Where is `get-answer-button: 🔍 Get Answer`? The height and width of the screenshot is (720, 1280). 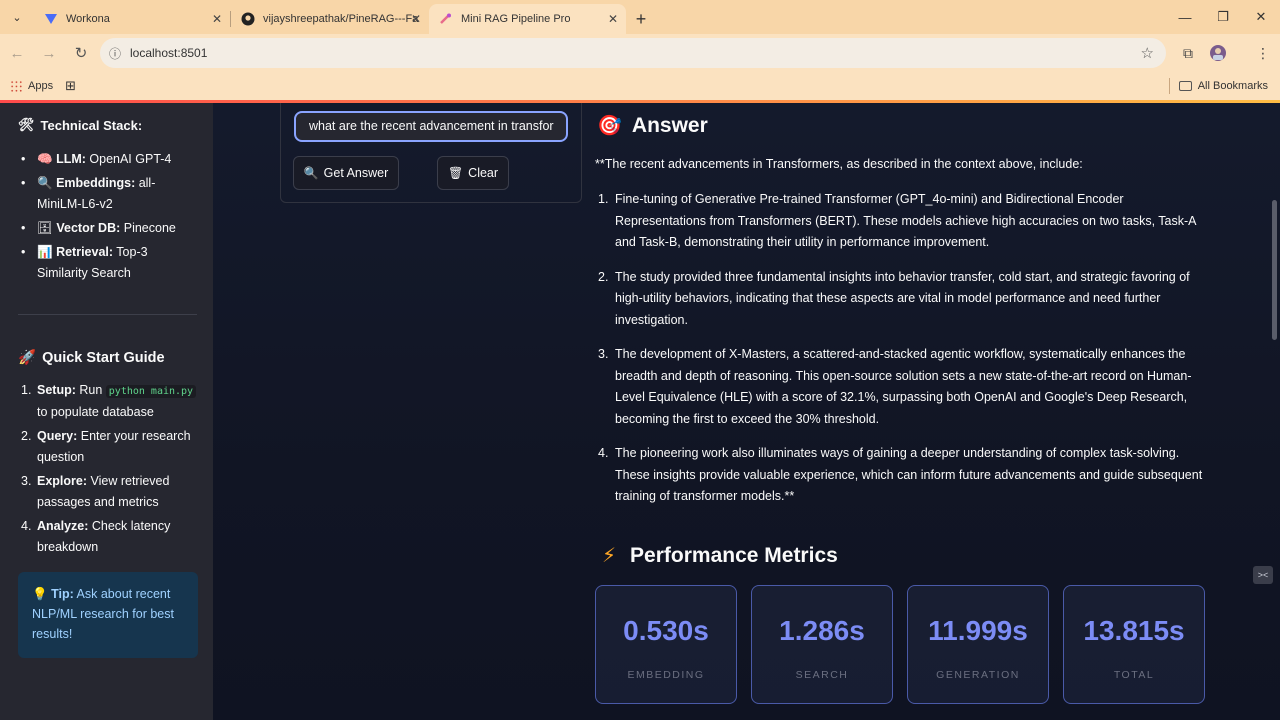
get-answer-button: 🔍 Get Answer is located at coordinates (346, 173).